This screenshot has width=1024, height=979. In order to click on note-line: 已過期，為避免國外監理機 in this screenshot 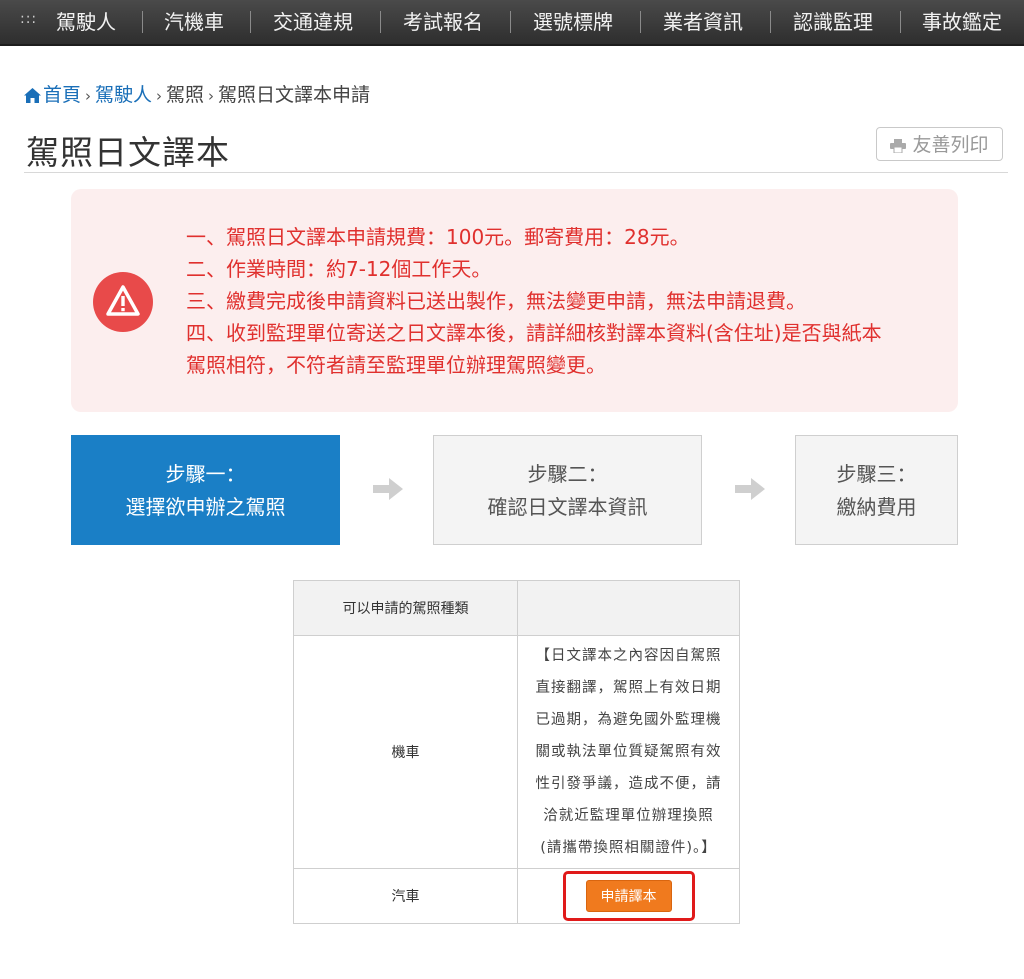, I will do `click(628, 720)`.